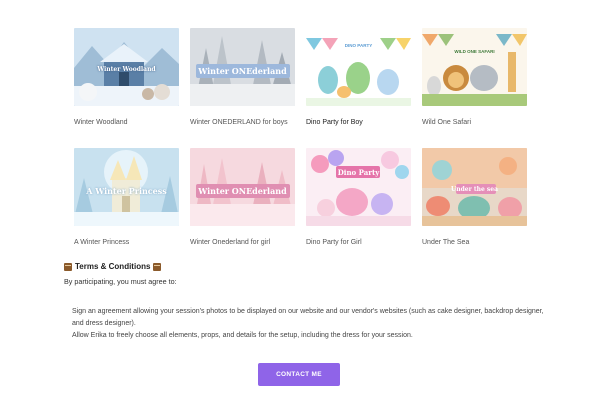 Image resolution: width=600 pixels, height=420 pixels. I want to click on theme-card-wild-one-safari: WILD ONE SAFARI Wild One Safari, so click(474, 77).